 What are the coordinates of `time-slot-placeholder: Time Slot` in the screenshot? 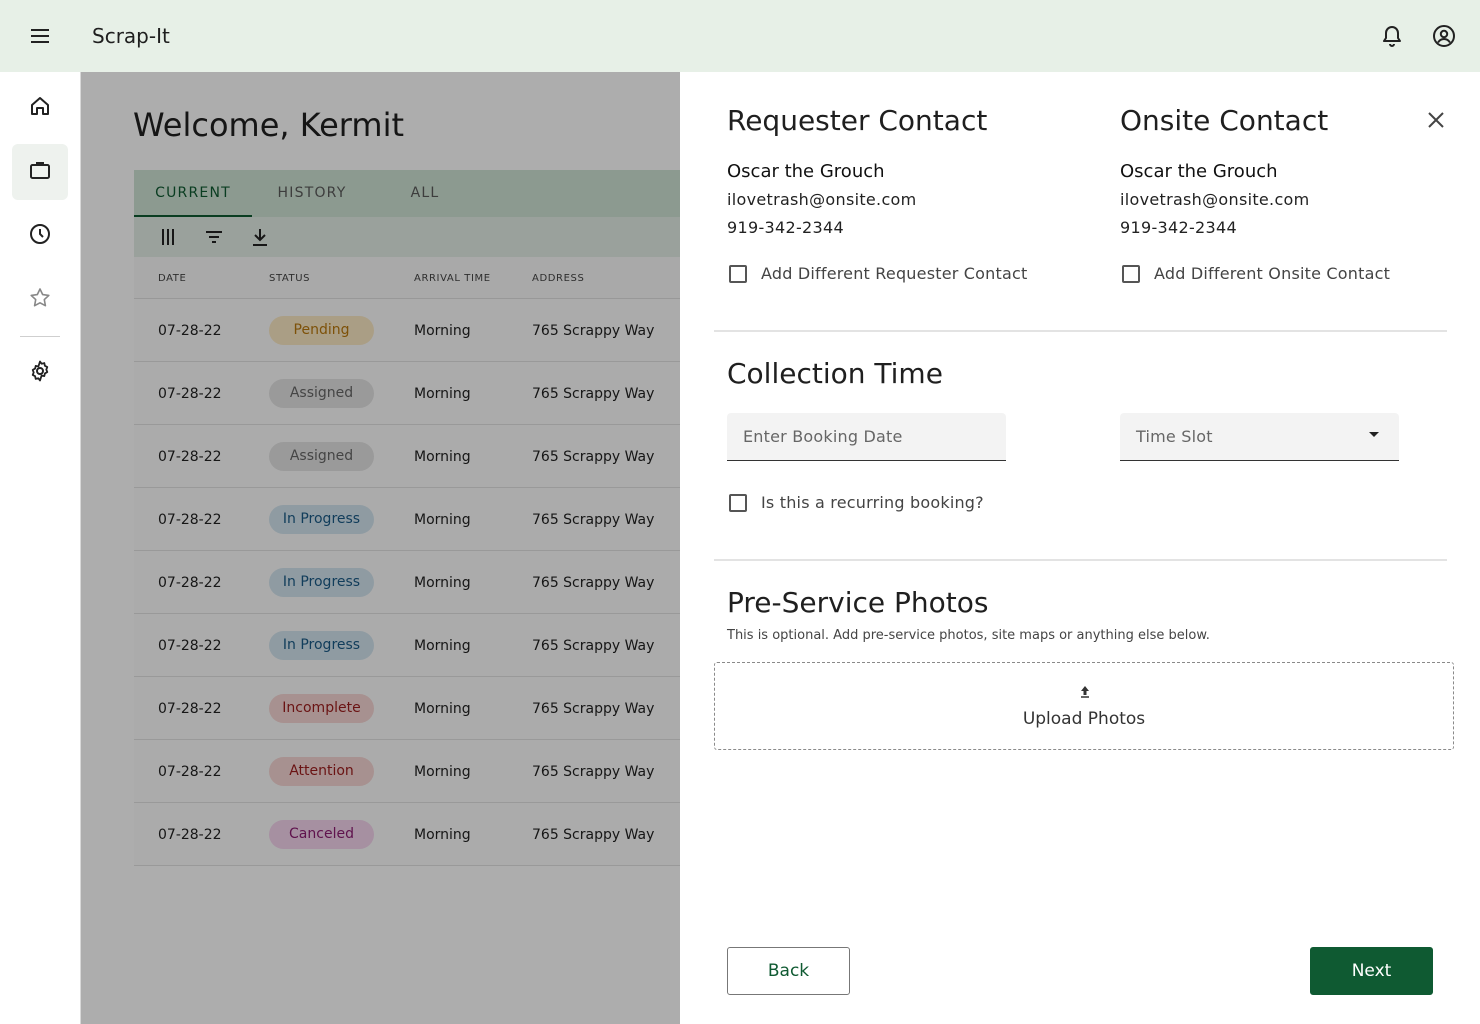 It's located at (1174, 436).